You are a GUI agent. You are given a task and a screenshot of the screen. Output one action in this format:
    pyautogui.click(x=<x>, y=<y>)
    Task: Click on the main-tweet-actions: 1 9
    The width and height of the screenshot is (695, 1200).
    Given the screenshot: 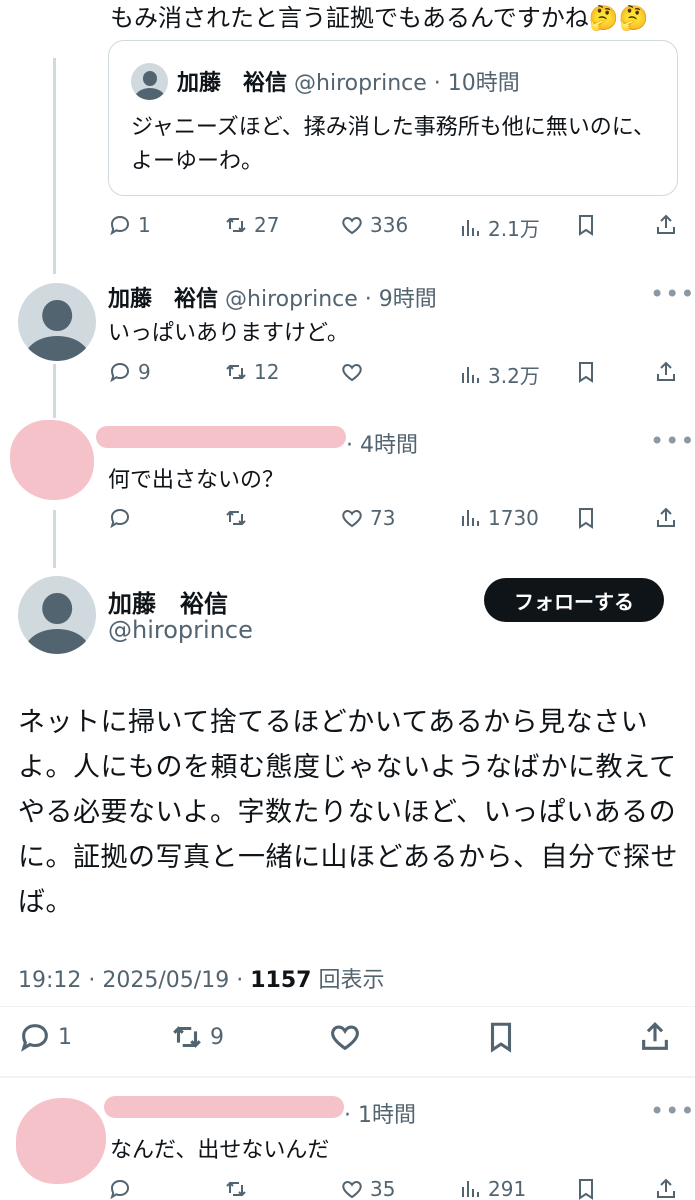 What is the action you would take?
    pyautogui.click(x=348, y=1040)
    